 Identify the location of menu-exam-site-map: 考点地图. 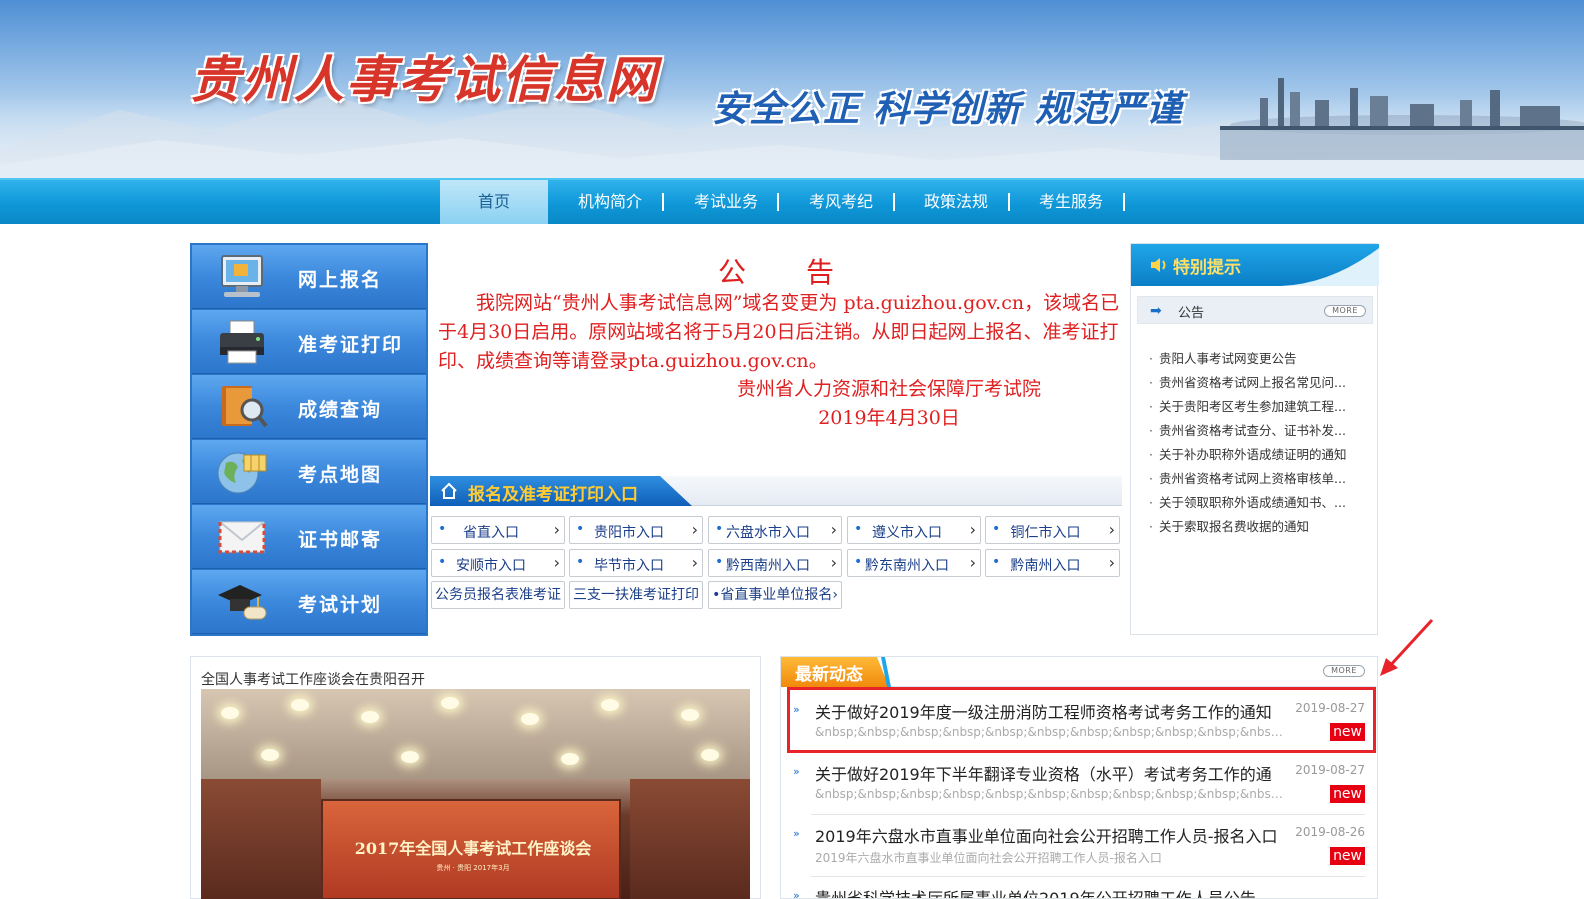
(309, 472).